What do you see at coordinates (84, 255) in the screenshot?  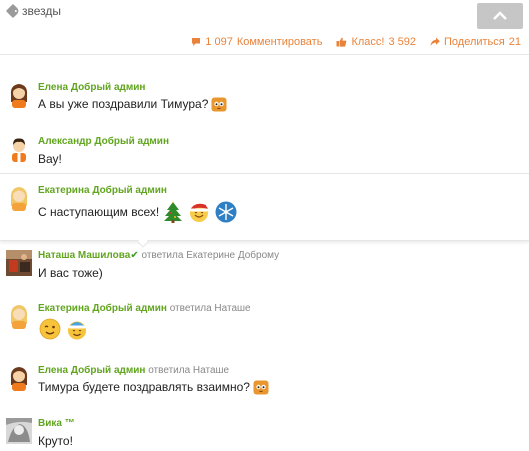 I see `comment-author: Наташа Машилова` at bounding box center [84, 255].